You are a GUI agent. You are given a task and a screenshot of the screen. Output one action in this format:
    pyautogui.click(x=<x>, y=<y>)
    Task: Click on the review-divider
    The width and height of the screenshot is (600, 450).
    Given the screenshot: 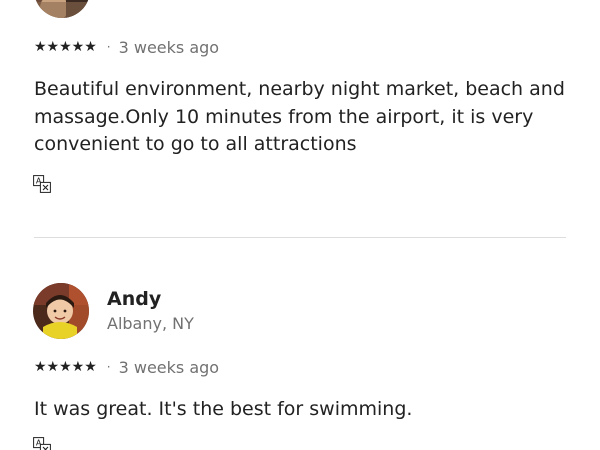 What is the action you would take?
    pyautogui.click(x=300, y=237)
    